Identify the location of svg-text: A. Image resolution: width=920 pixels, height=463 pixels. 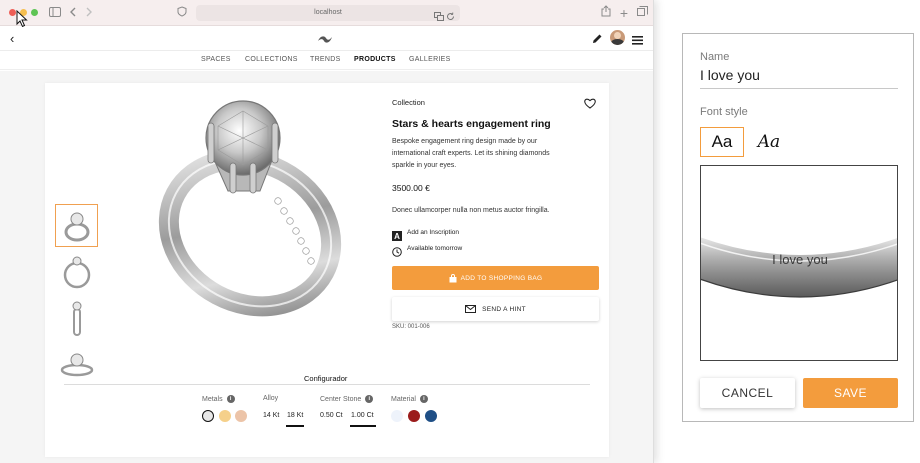
(397, 236).